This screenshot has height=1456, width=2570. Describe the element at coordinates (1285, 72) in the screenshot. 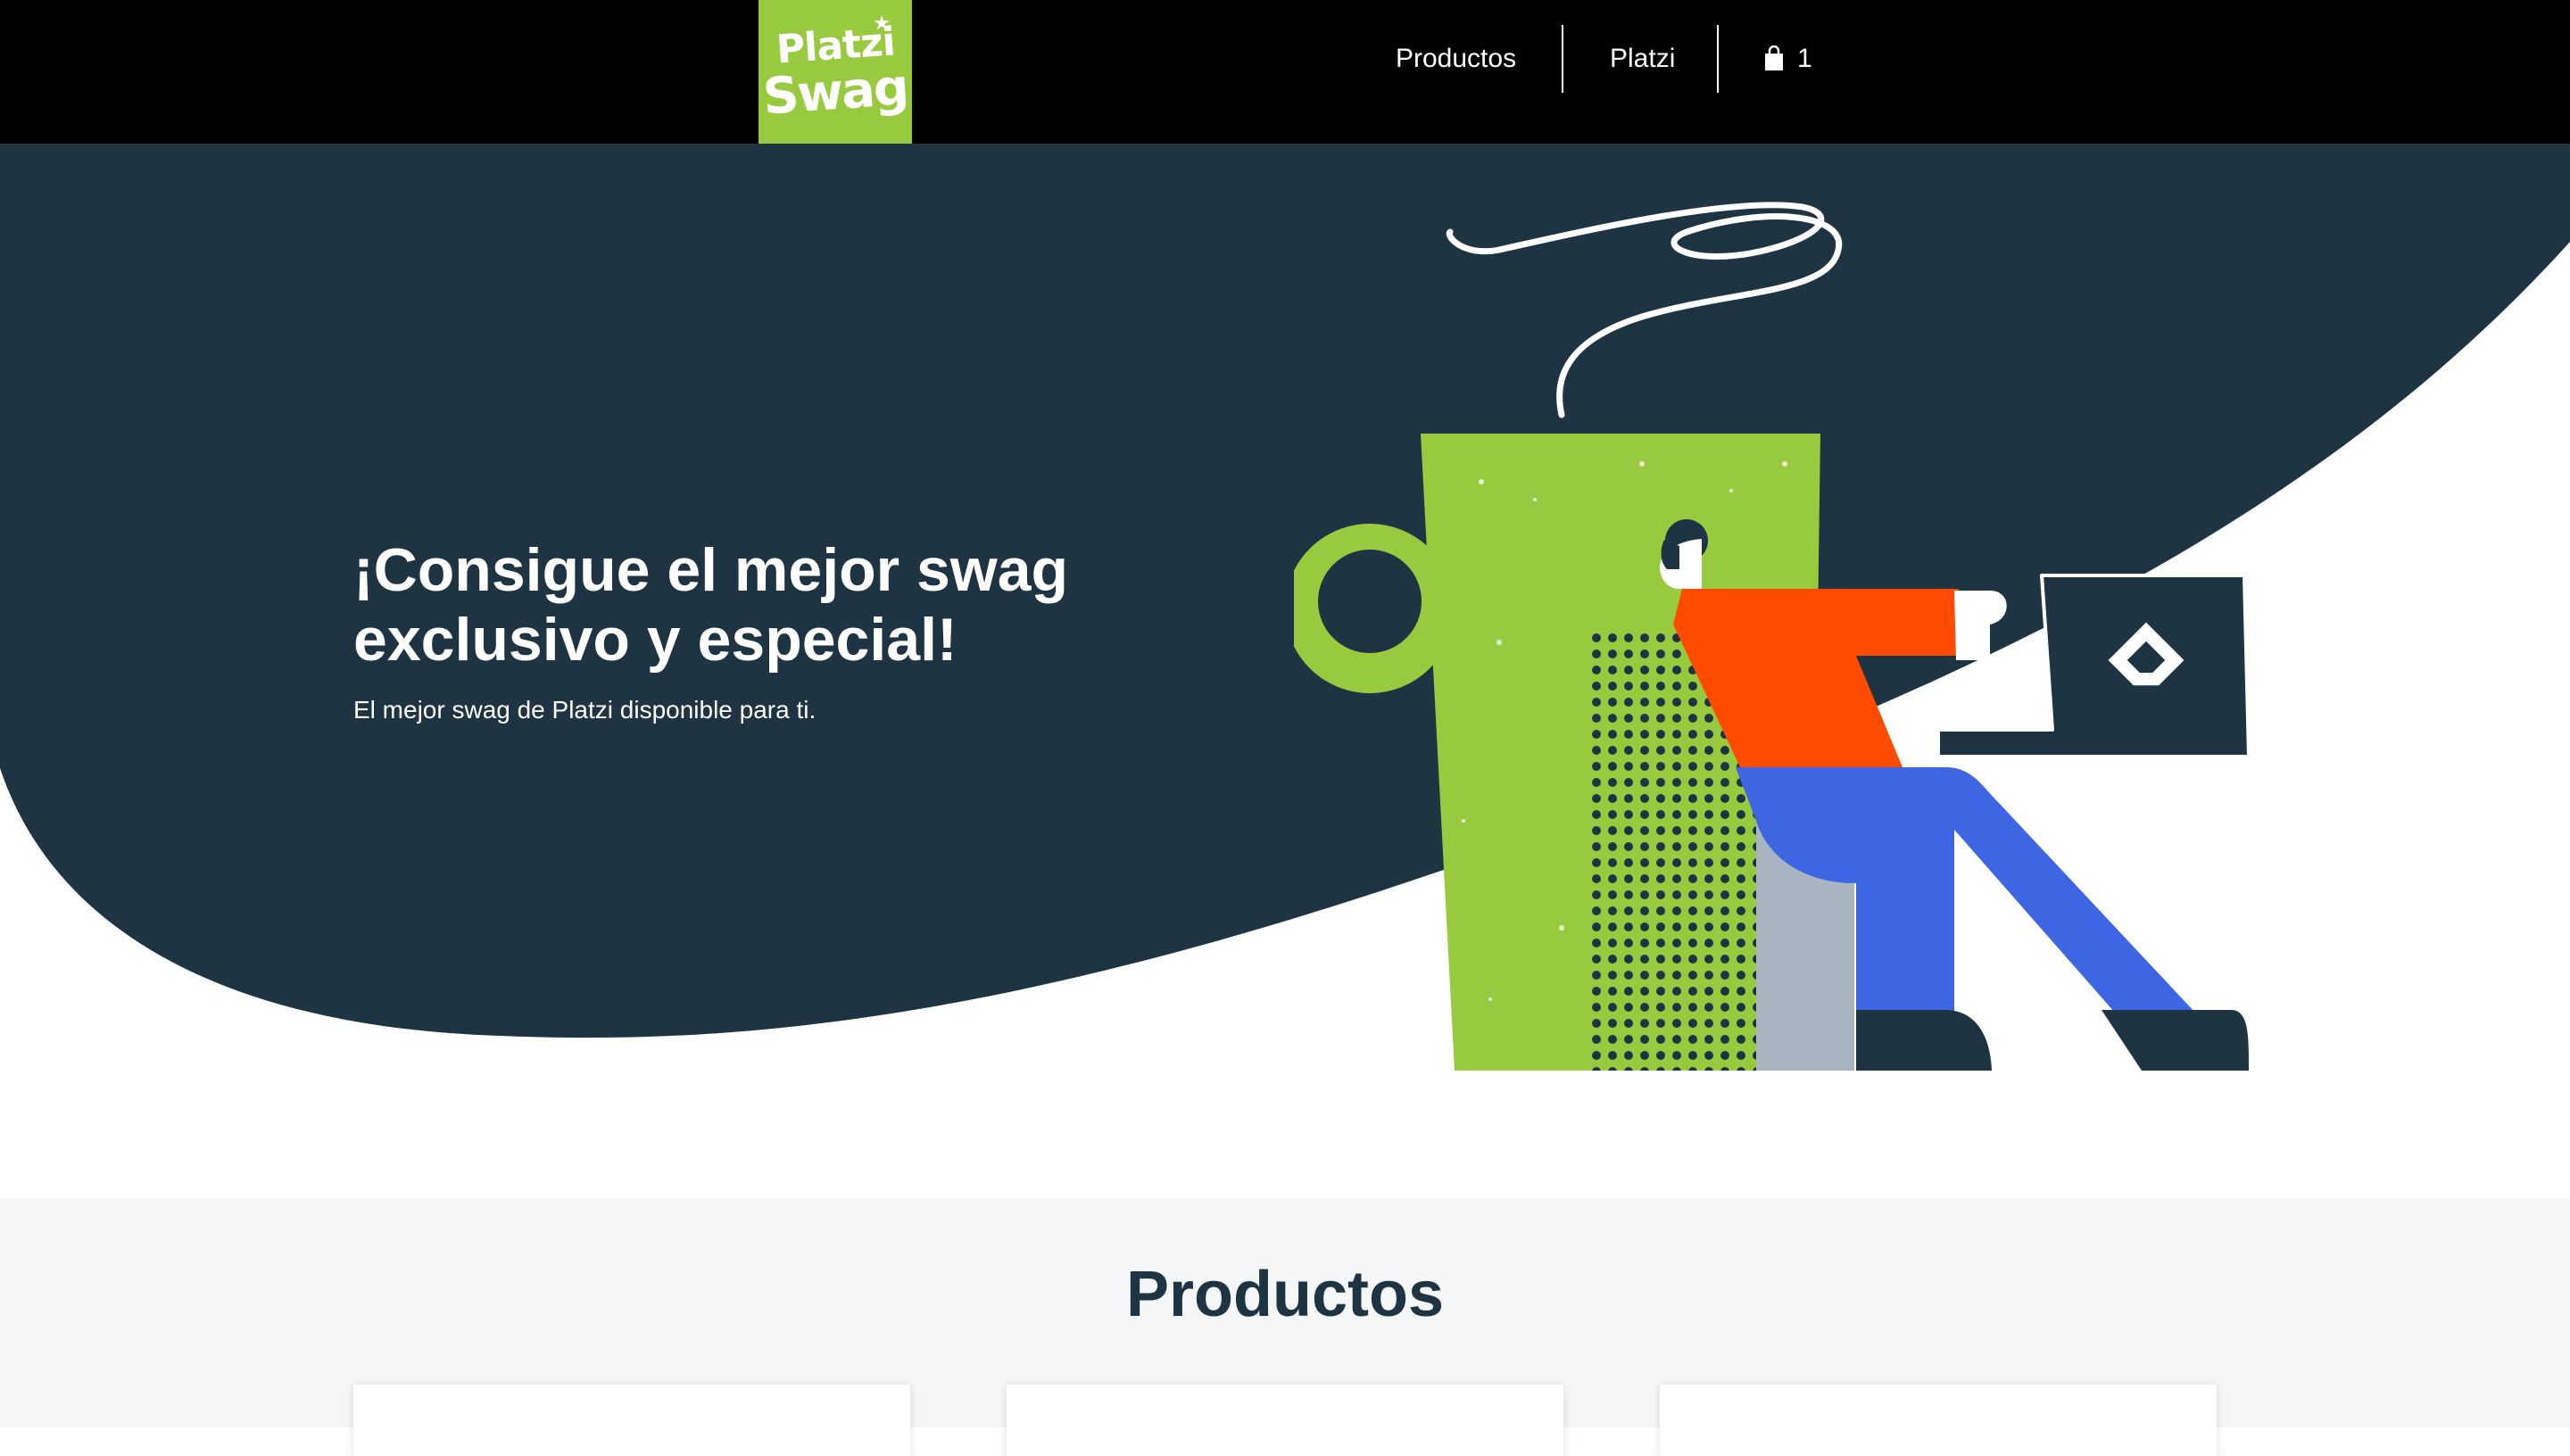

I see `site-header: ★ Platzi Swag Productos Platzi 1` at that location.